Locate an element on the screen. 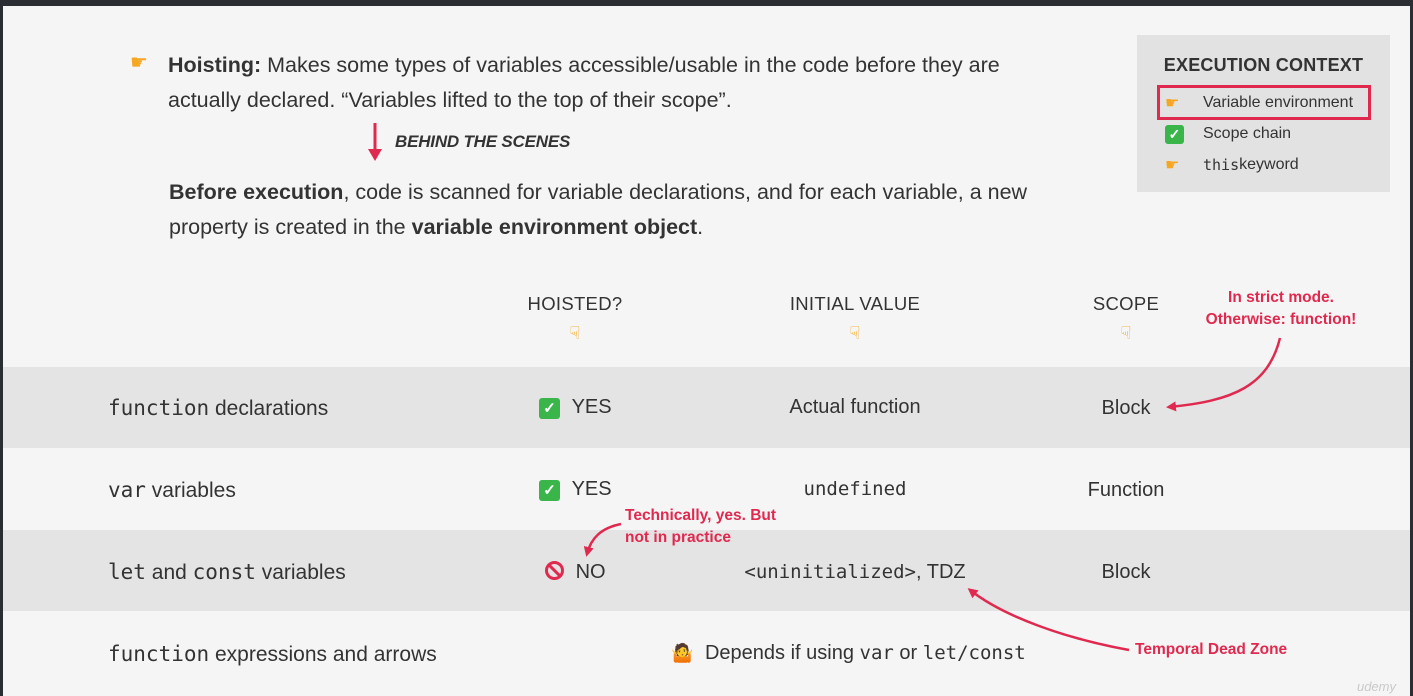 Image resolution: width=1413 pixels, height=696 pixels. udemy-watermark: udemy is located at coordinates (1376, 686).